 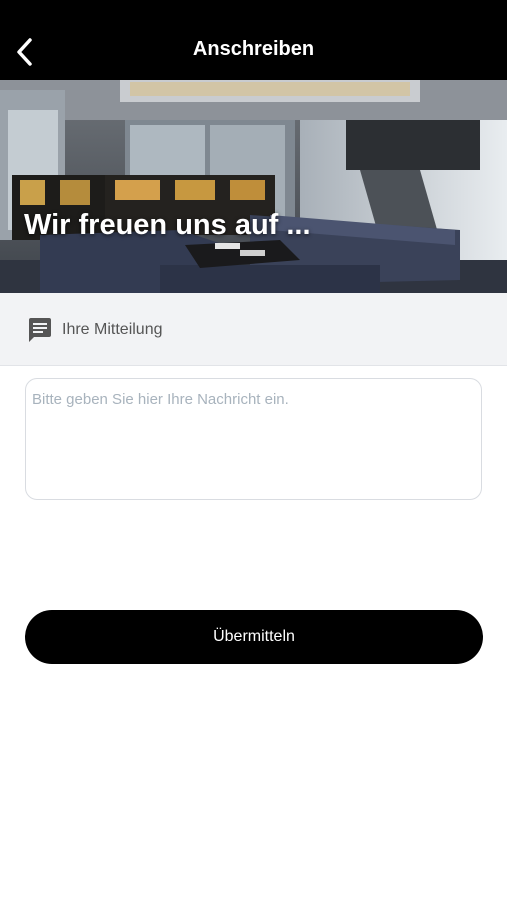 I want to click on app-header: Anschreiben, so click(x=253, y=40).